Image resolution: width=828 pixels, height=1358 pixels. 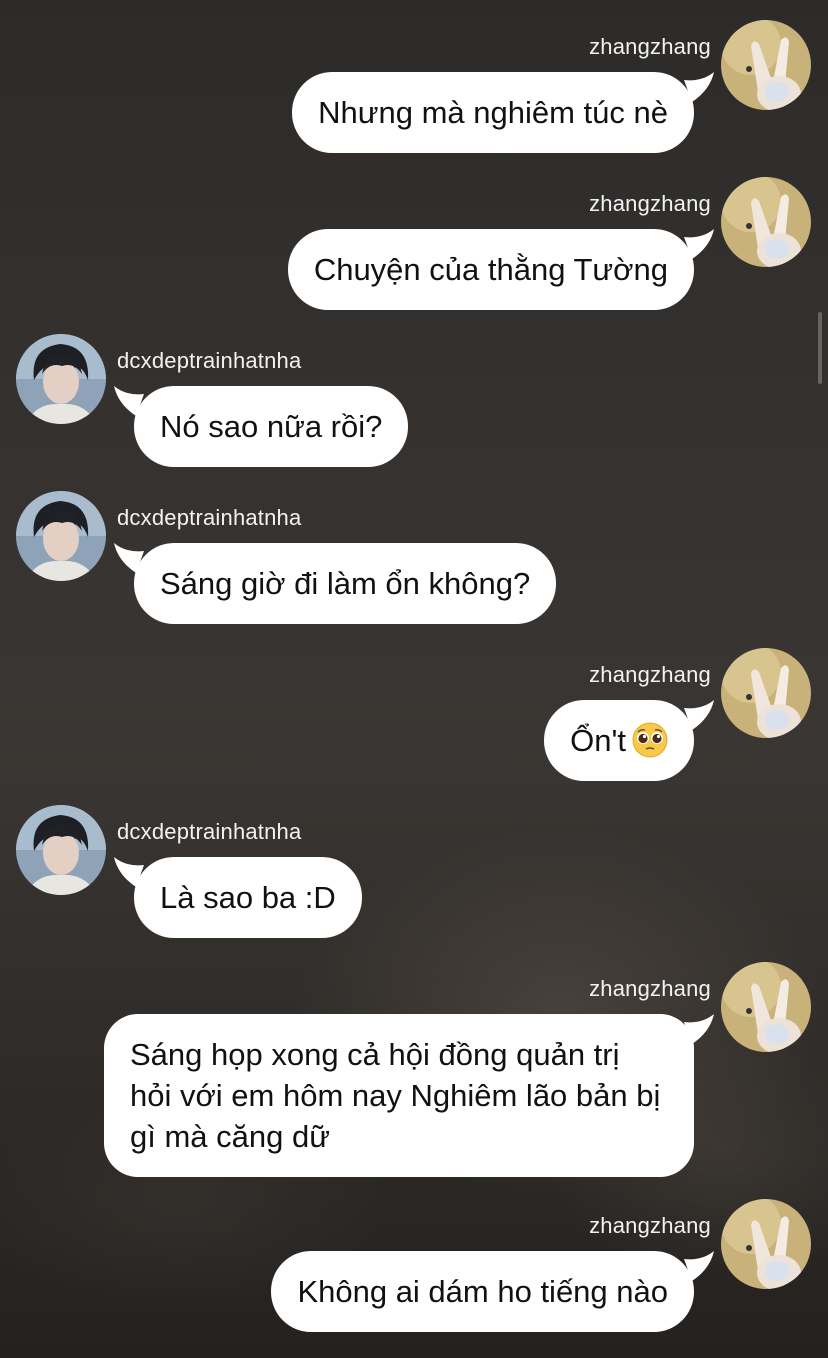 I want to click on message-bubble: Nó sao nữa rồi?, so click(x=271, y=426).